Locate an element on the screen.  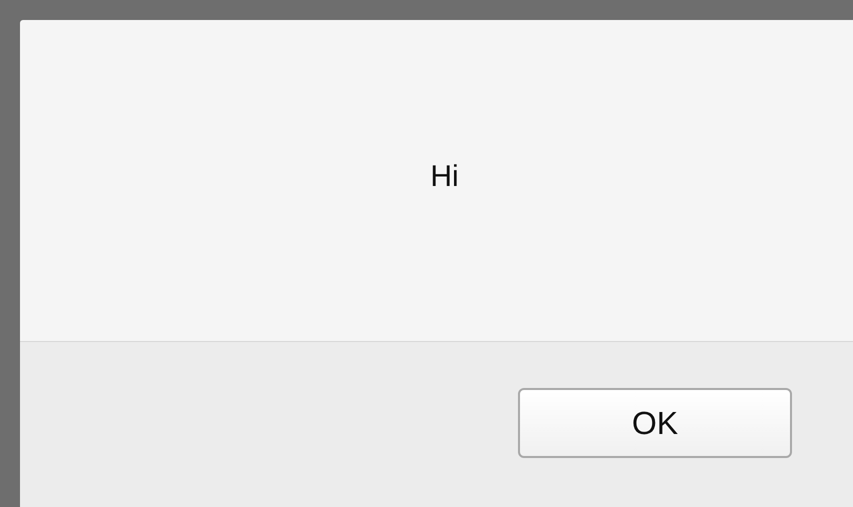
dialog-message: Hi is located at coordinates (444, 177).